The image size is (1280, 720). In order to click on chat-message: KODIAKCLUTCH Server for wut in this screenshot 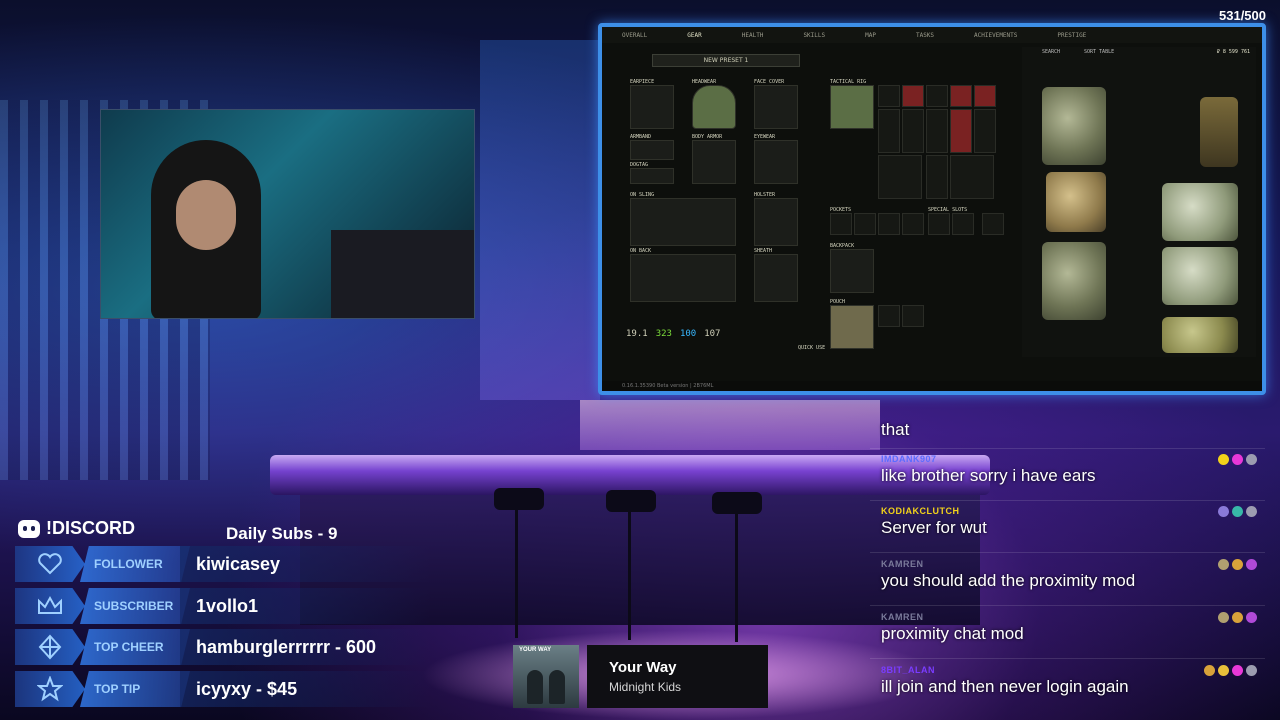, I will do `click(1067, 522)`.